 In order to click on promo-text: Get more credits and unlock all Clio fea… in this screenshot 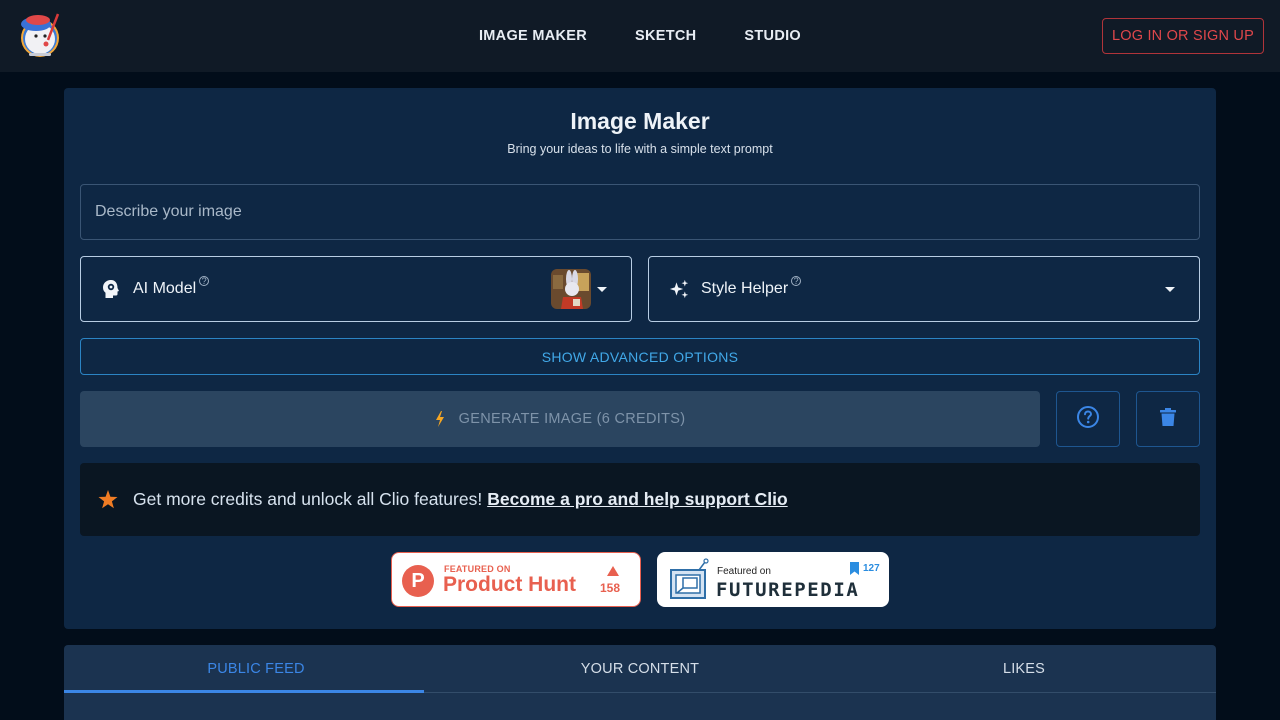, I will do `click(308, 499)`.